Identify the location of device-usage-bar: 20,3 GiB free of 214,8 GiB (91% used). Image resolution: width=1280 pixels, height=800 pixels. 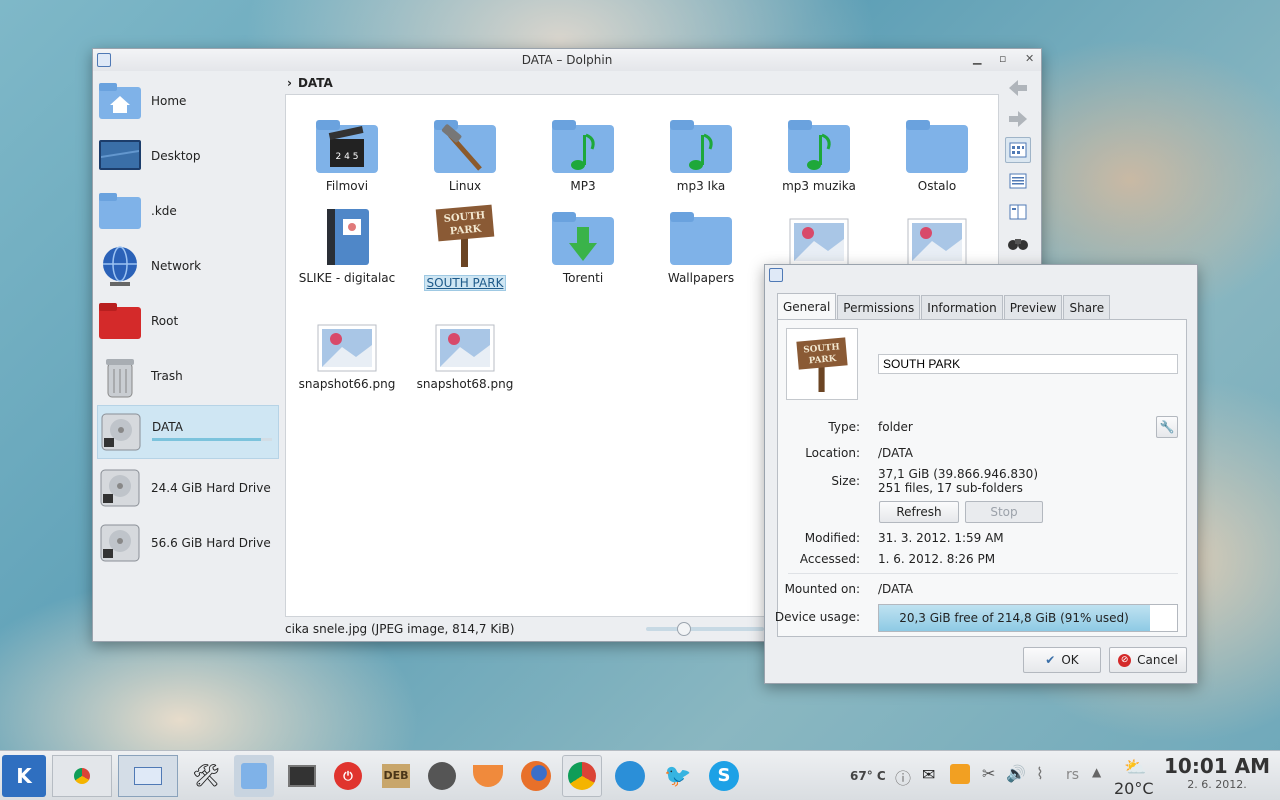
(1028, 618).